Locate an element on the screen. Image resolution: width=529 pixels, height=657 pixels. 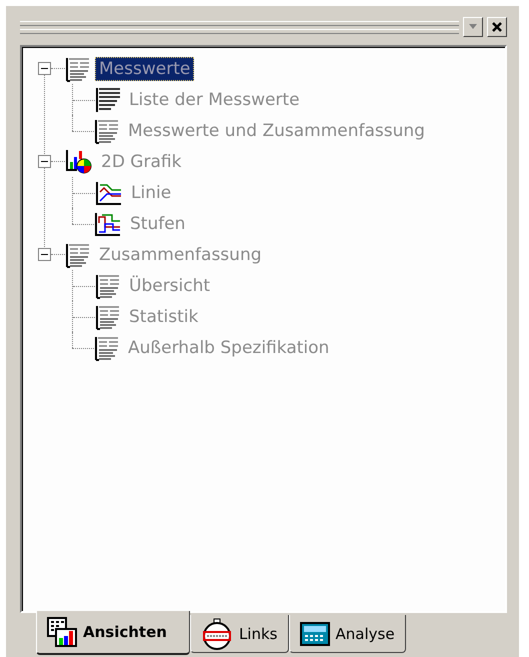
tree-item: Außerhalb Spezifikation is located at coordinates (229, 348).